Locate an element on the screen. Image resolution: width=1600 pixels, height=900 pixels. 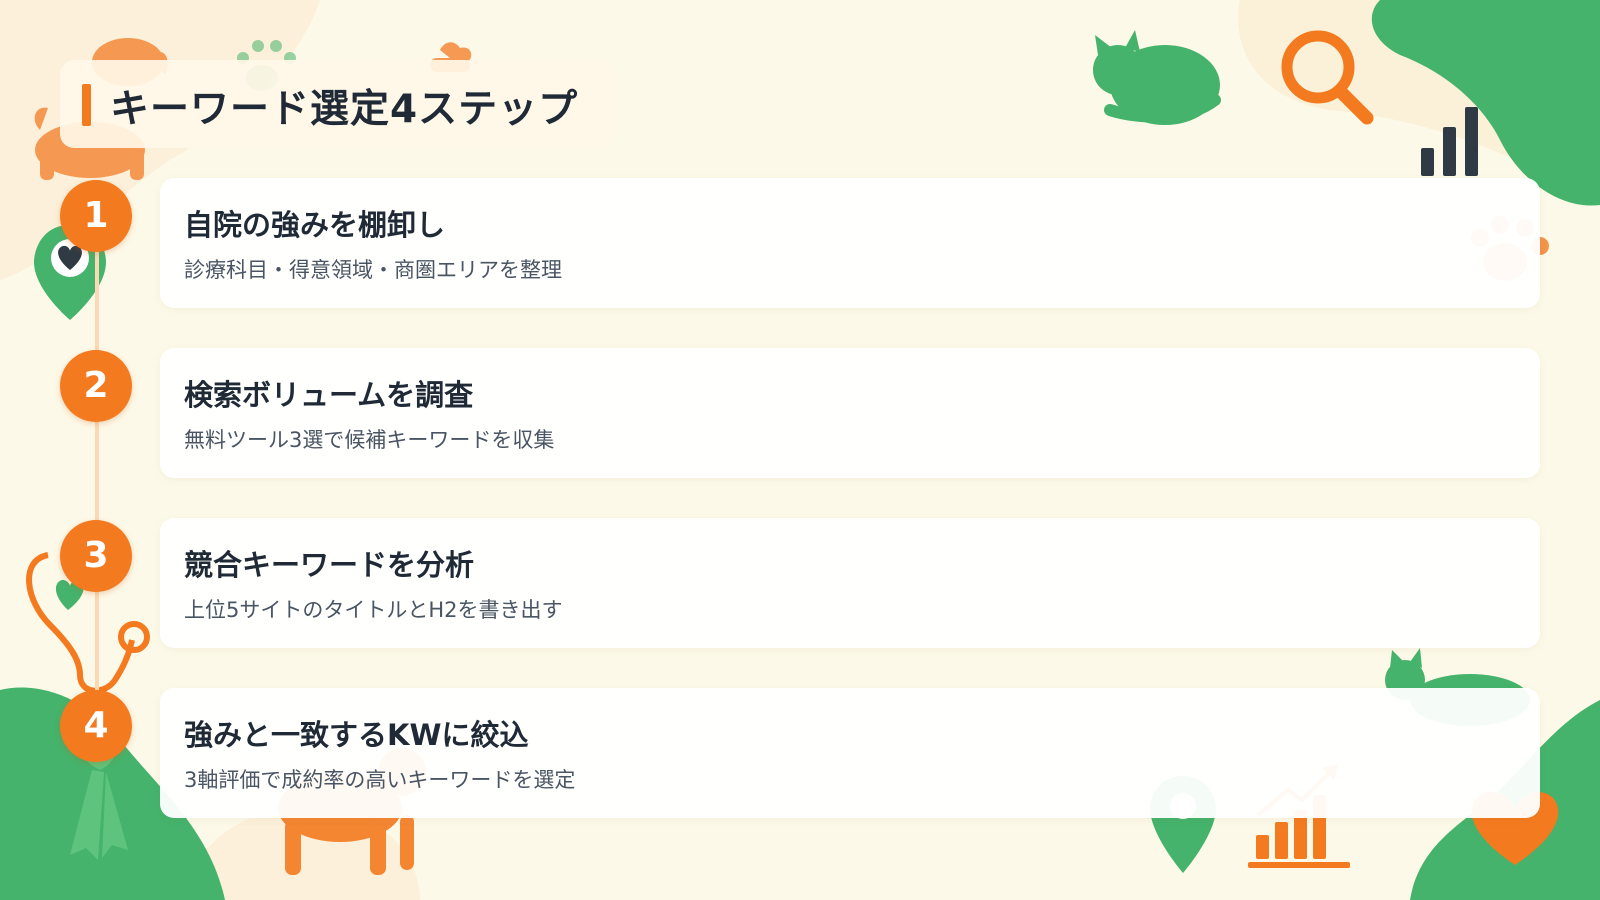
step-number-badge: 2 is located at coordinates (96, 386).